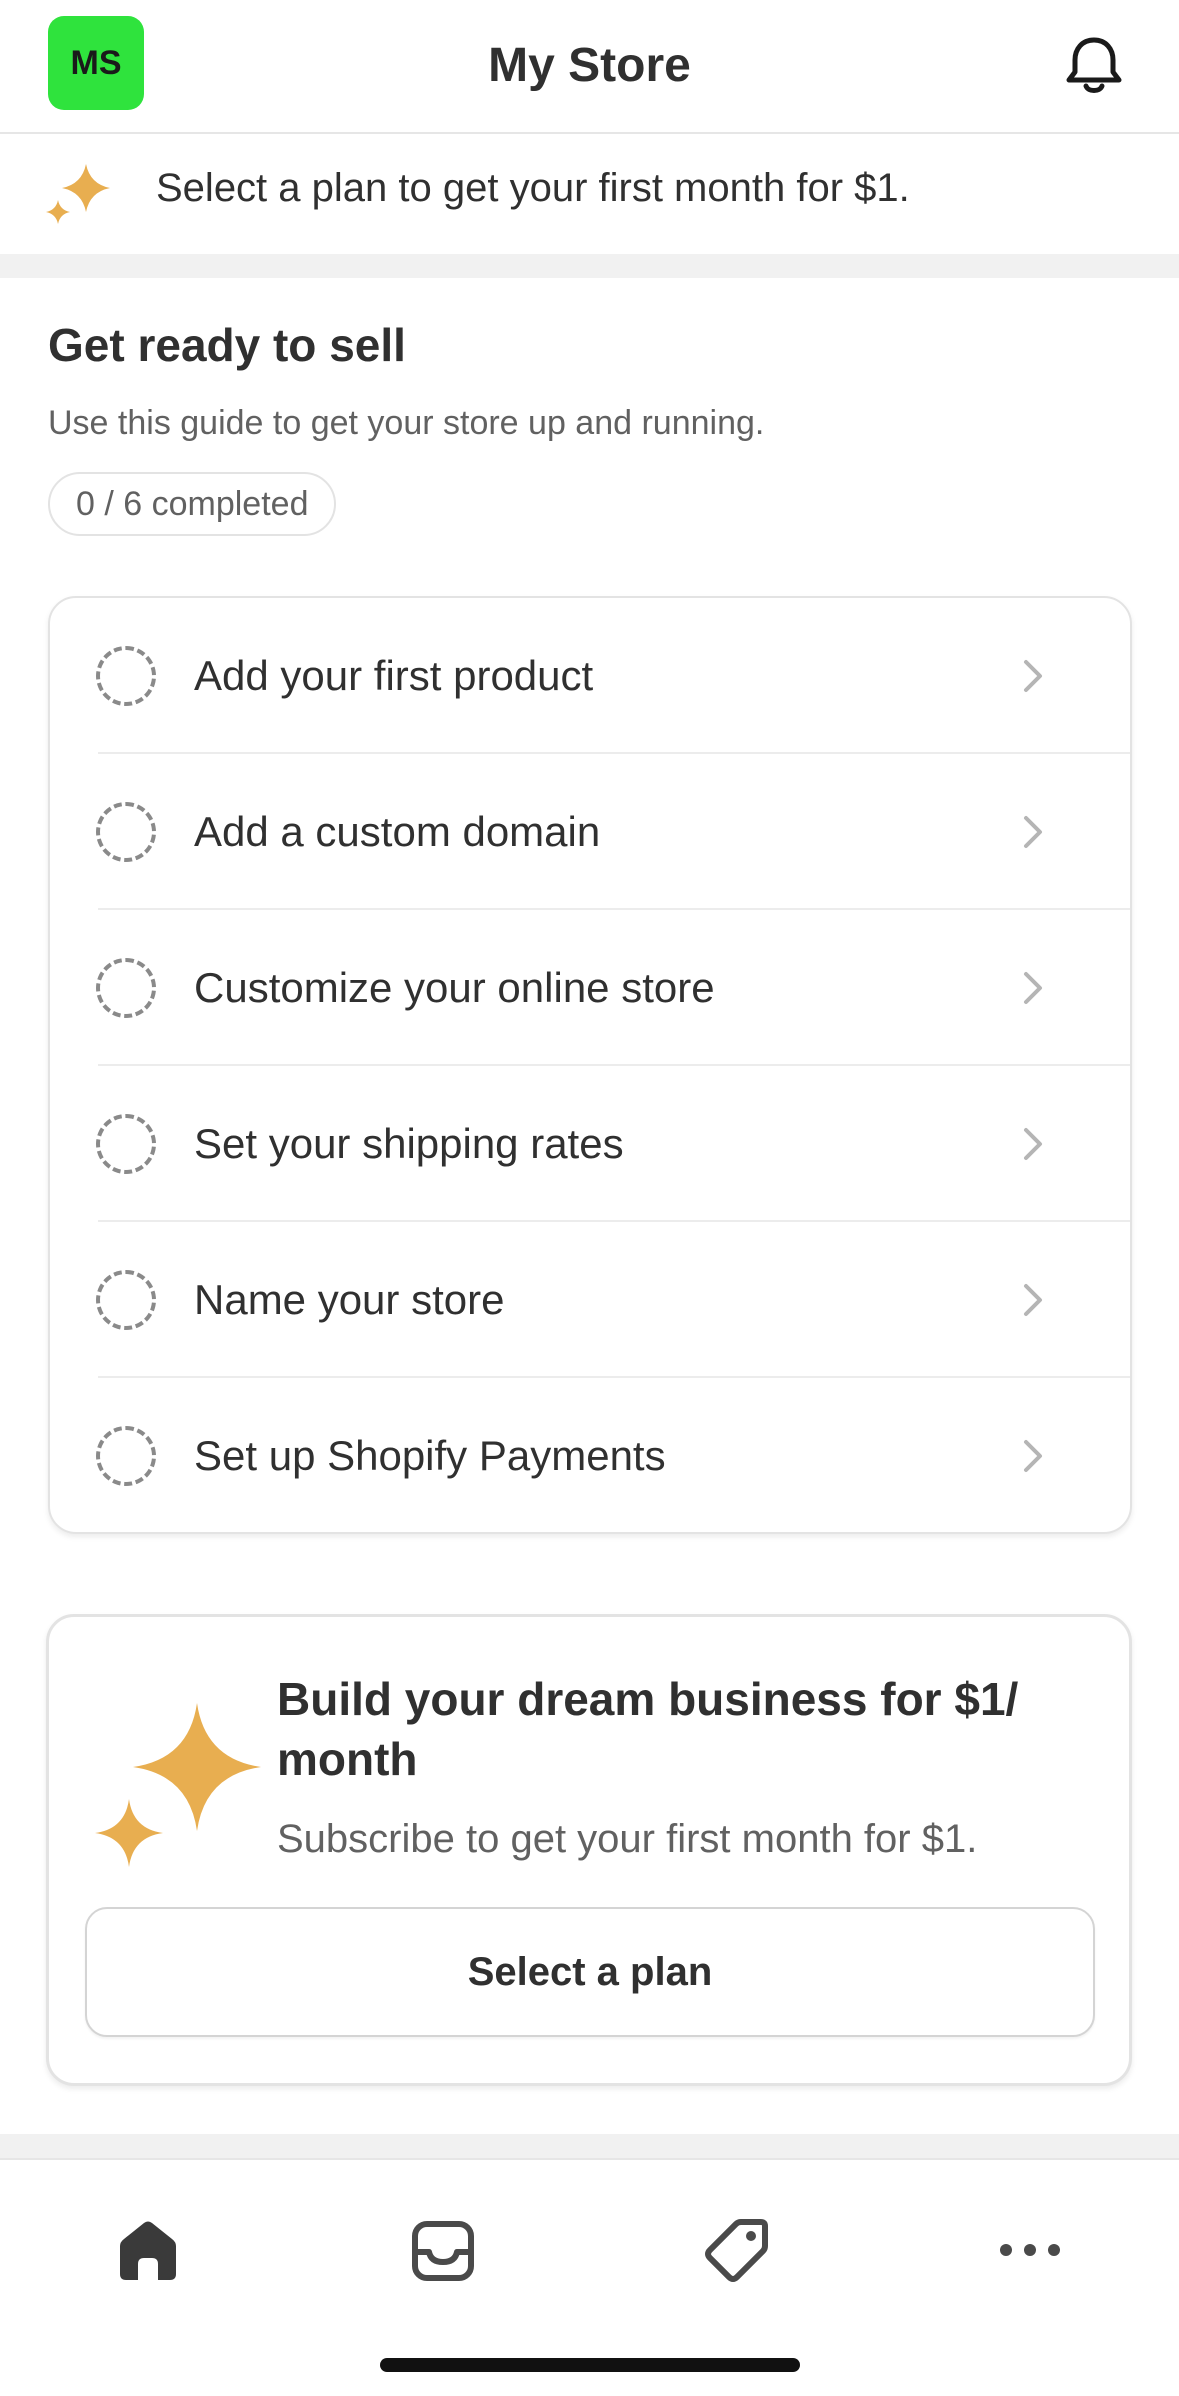 The width and height of the screenshot is (1179, 2396). What do you see at coordinates (227, 345) in the screenshot?
I see `setup-guide-title: Get ready to sell` at bounding box center [227, 345].